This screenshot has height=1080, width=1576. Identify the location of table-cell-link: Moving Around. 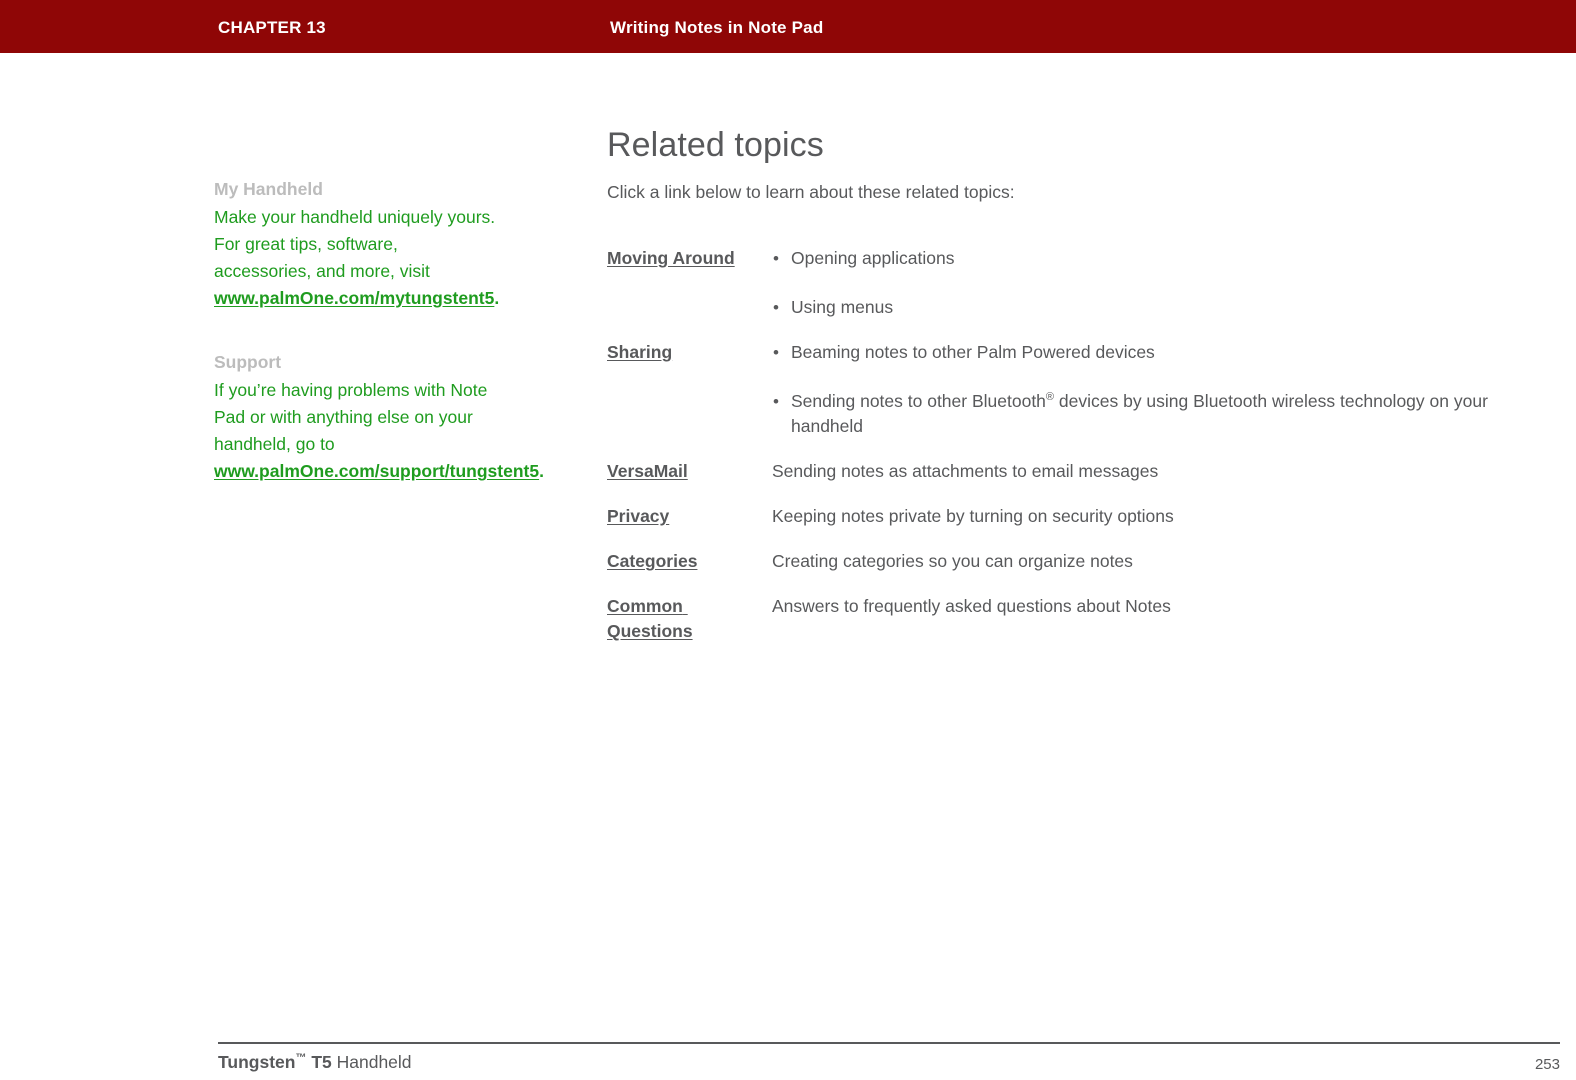
(689, 293).